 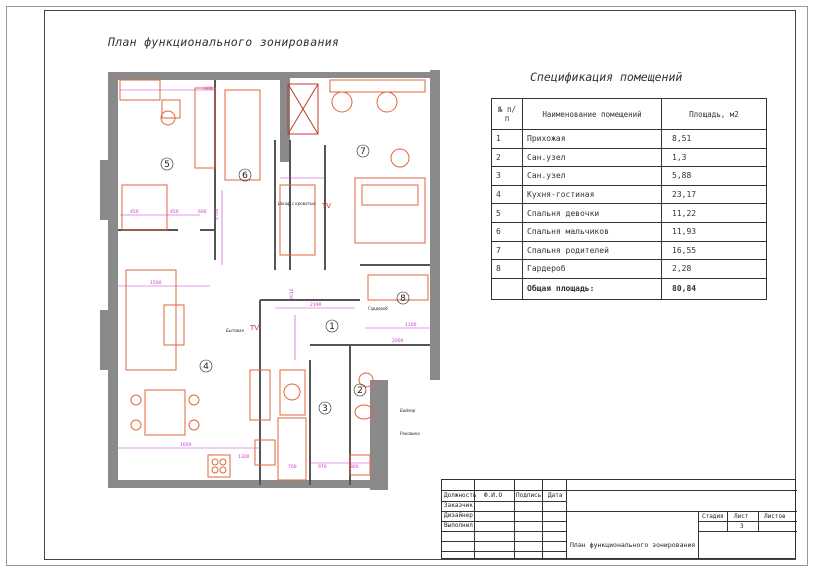 I want to click on spec-row: 2 Сан.узел 1,3, so click(x=629, y=157).